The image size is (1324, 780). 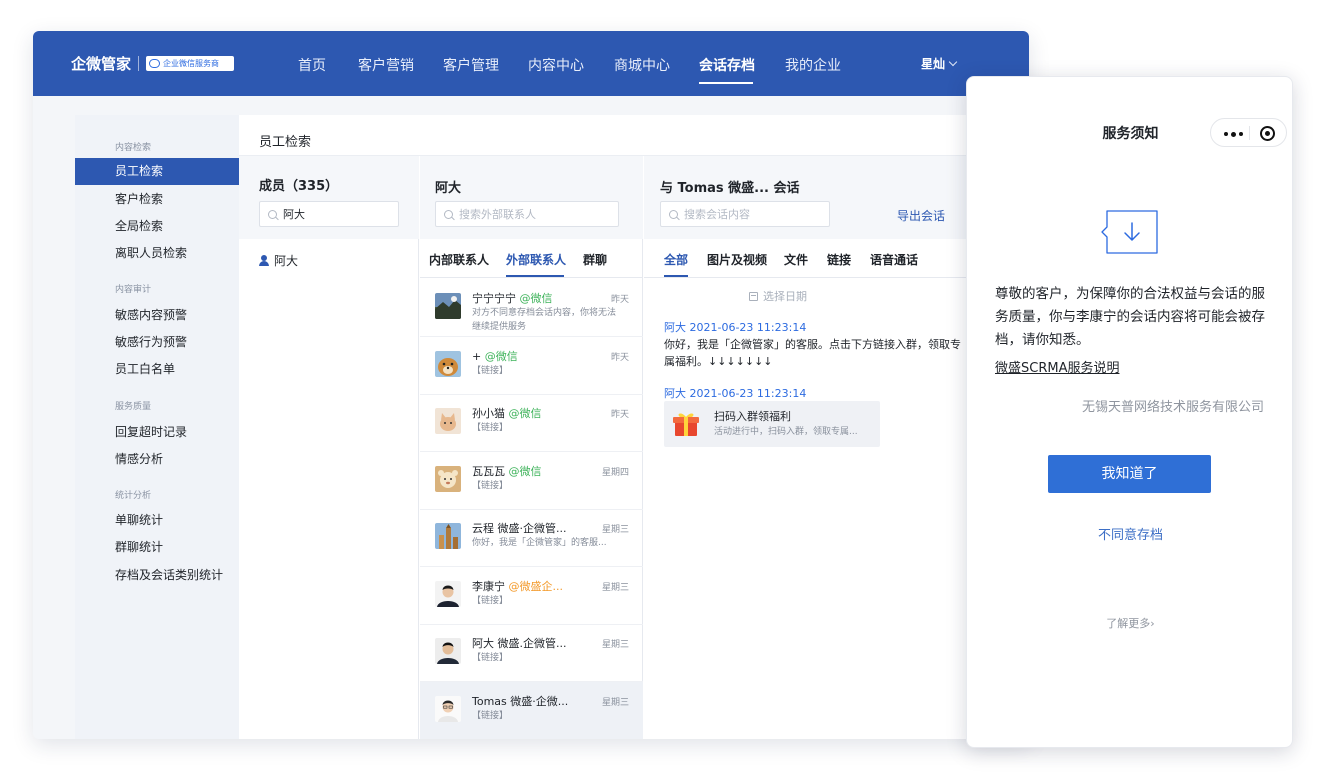 I want to click on contact-display-name: 李康宁, so click(x=488, y=586).